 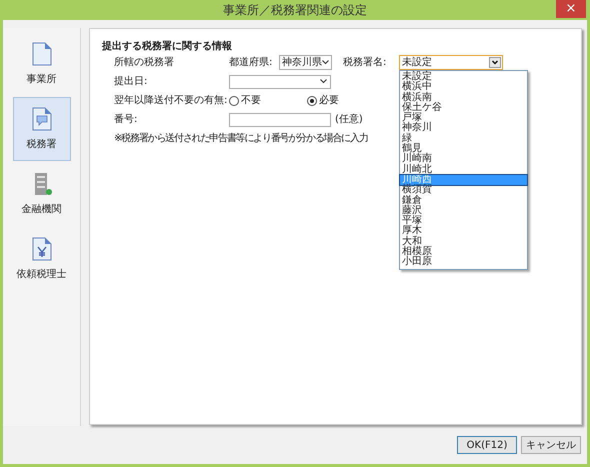 What do you see at coordinates (463, 252) in the screenshot?
I see `dropdown-option: 相模原` at bounding box center [463, 252].